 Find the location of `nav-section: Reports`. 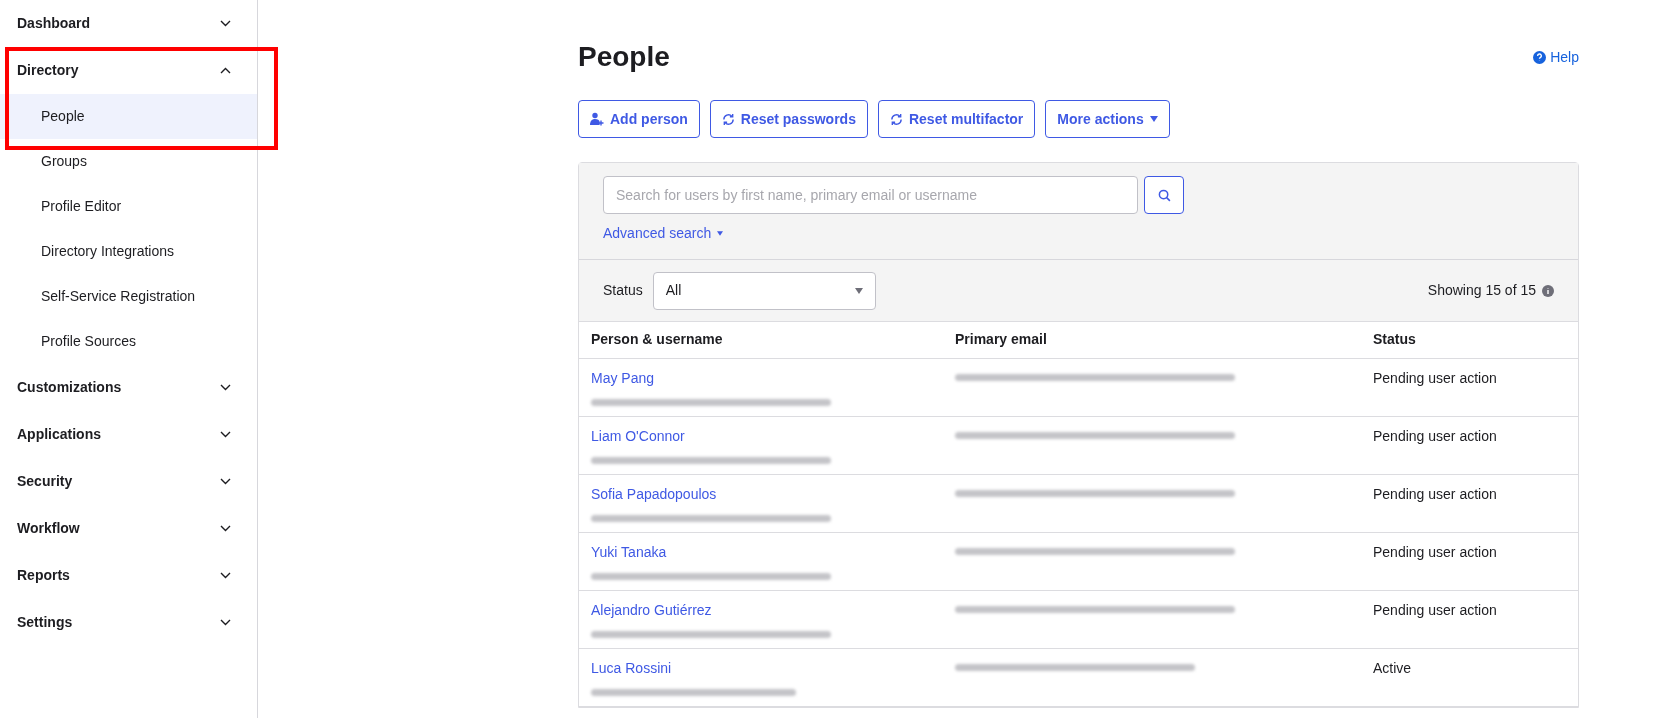

nav-section: Reports is located at coordinates (128, 575).